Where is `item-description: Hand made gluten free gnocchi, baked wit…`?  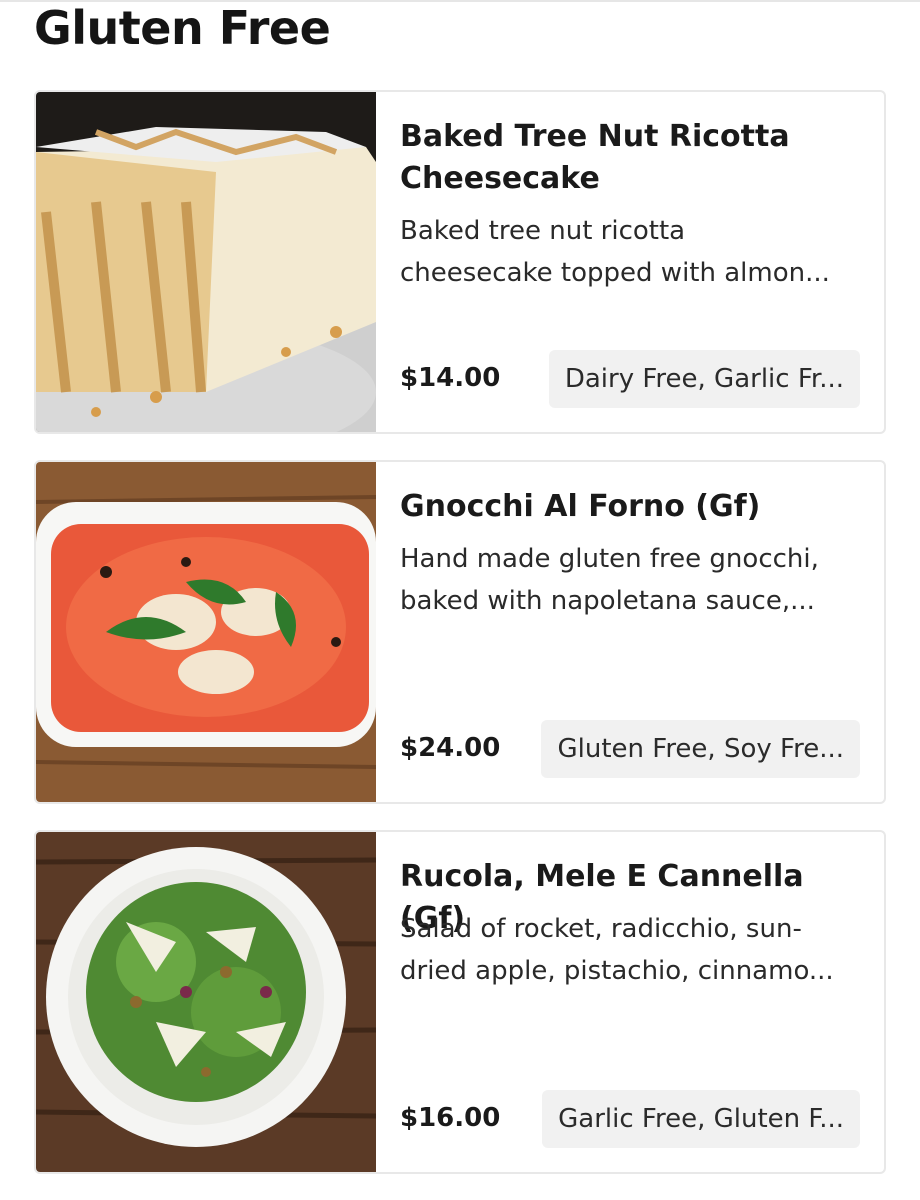
item-description: Hand made gluten free gnocchi, baked wit… is located at coordinates (609, 580).